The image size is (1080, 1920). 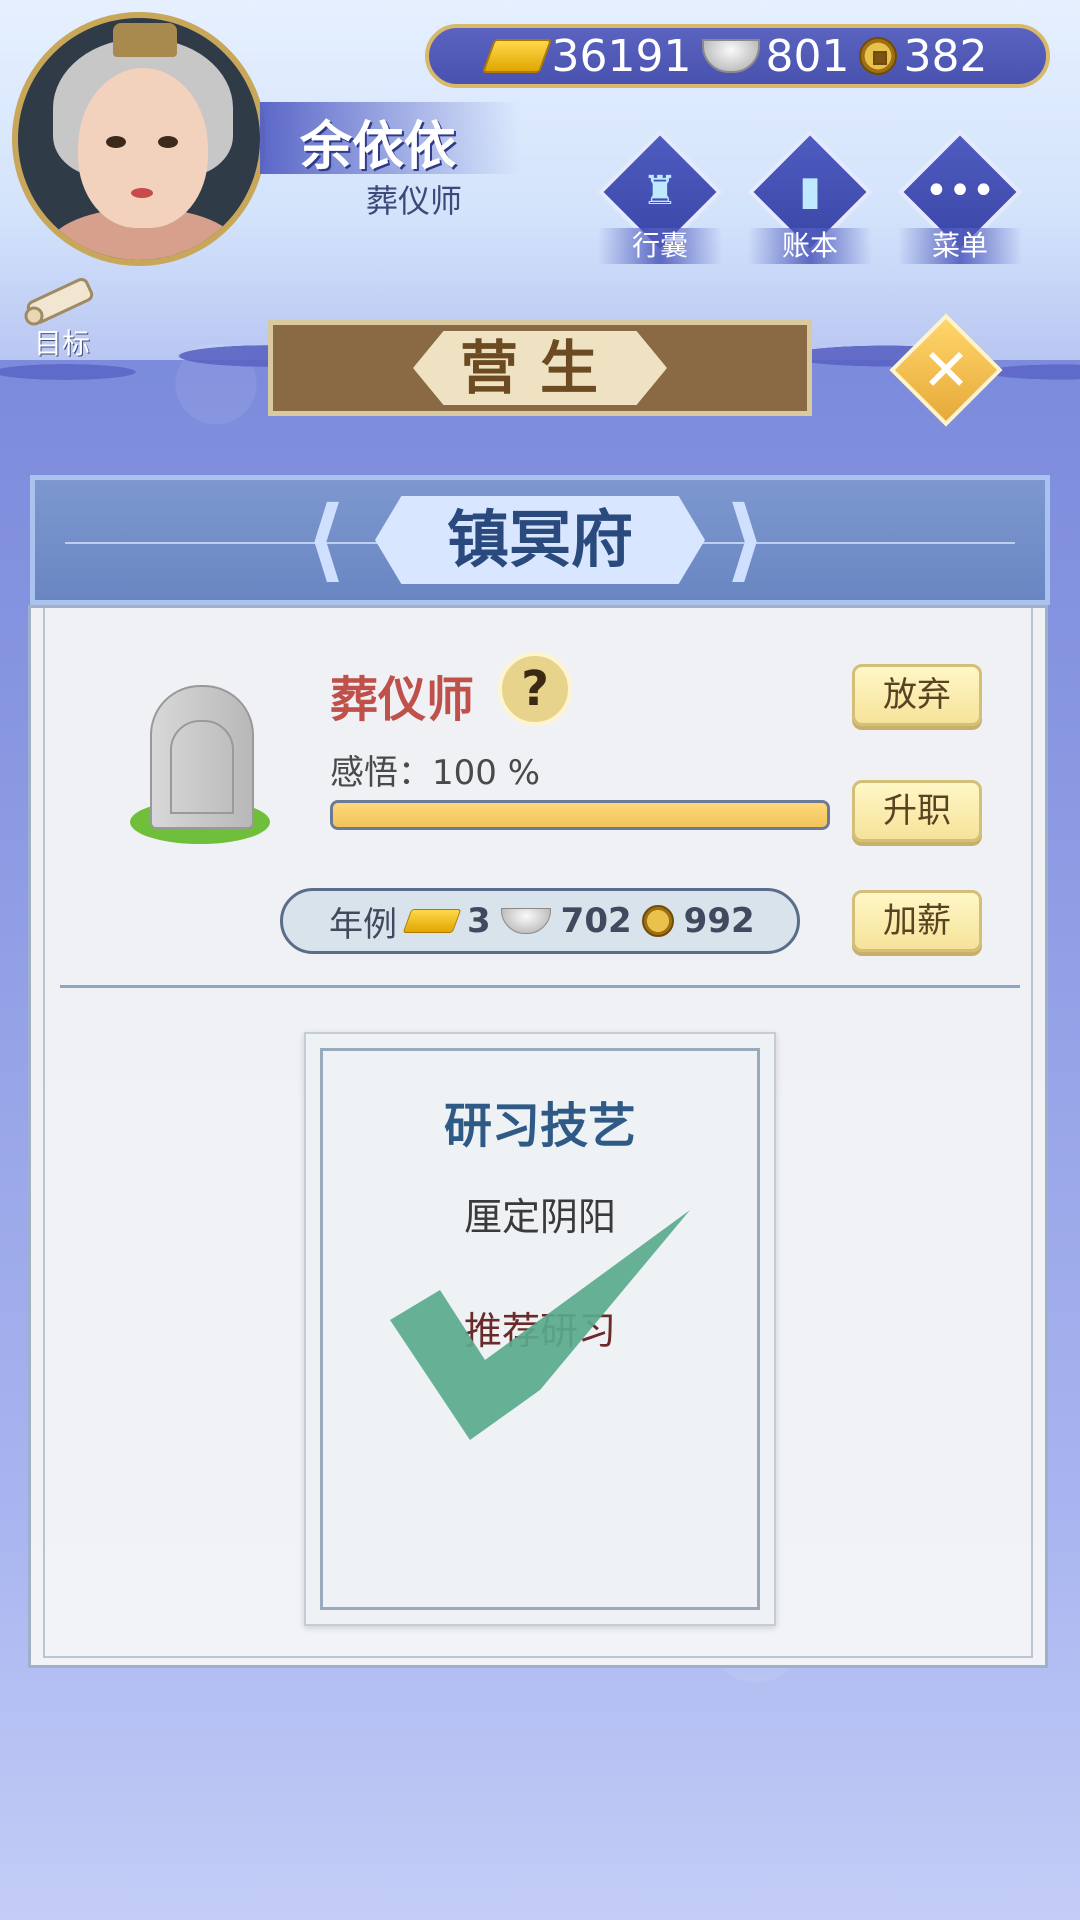 What do you see at coordinates (917, 921) in the screenshot?
I see `raise-salary-button: 加薪` at bounding box center [917, 921].